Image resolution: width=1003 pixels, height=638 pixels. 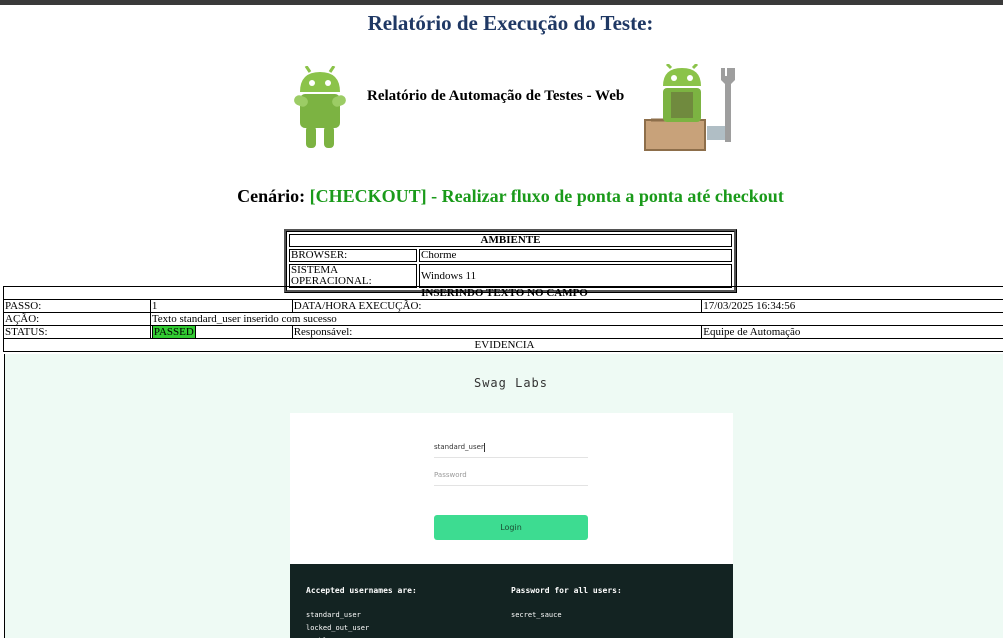 What do you see at coordinates (511, 475) in the screenshot?
I see `password-input: Password` at bounding box center [511, 475].